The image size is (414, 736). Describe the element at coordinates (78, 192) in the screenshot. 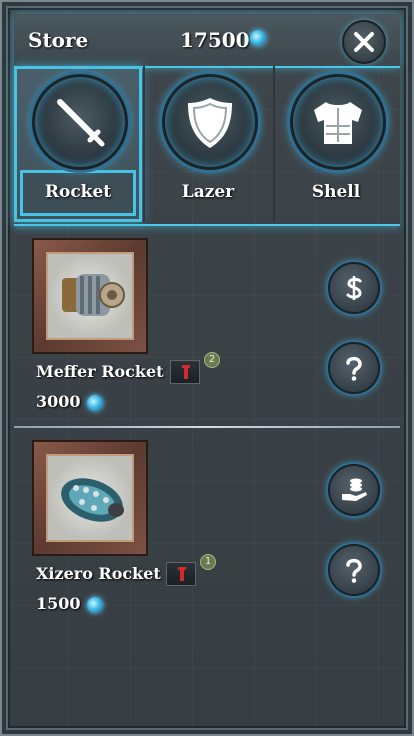

I see `tab-label-rocket: Rocket` at that location.